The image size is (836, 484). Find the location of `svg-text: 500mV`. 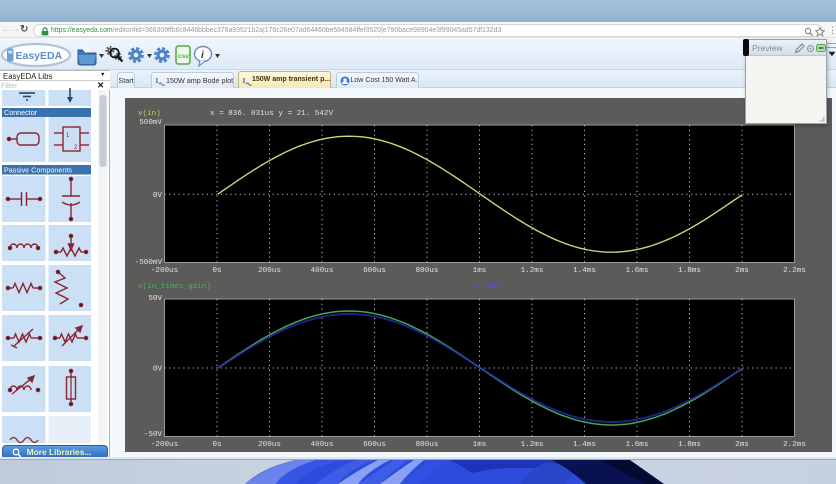

svg-text: 500mV is located at coordinates (150, 123).